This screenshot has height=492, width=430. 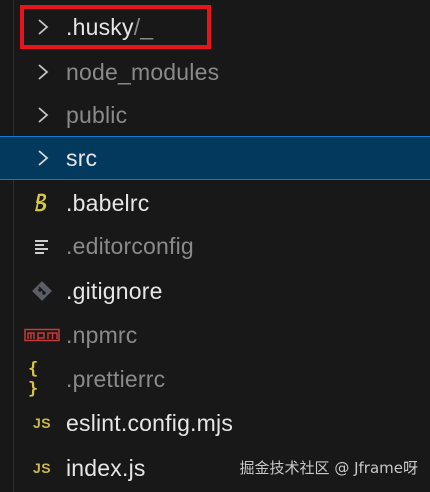 What do you see at coordinates (150, 422) in the screenshot?
I see `file-label: eslint.config.mjs` at bounding box center [150, 422].